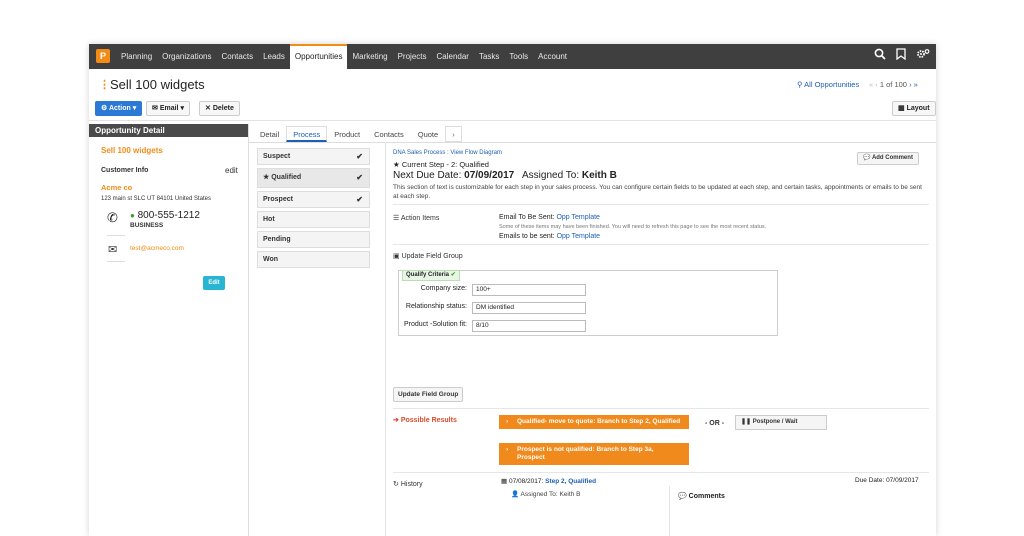  What do you see at coordinates (238, 56) in the screenshot?
I see `nav-item-contacts: Contacts` at bounding box center [238, 56].